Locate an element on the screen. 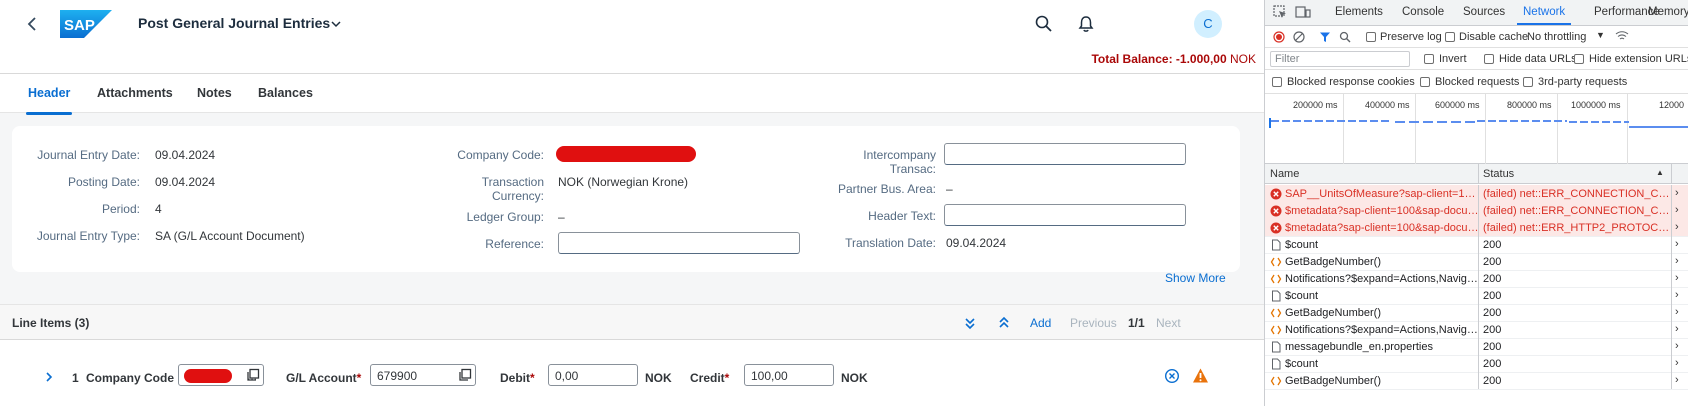  devtools-tab-sources: Sources is located at coordinates (1484, 12).